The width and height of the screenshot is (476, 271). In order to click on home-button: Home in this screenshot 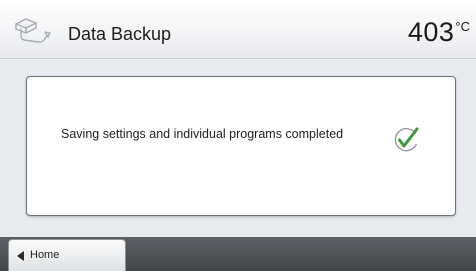, I will do `click(67, 255)`.